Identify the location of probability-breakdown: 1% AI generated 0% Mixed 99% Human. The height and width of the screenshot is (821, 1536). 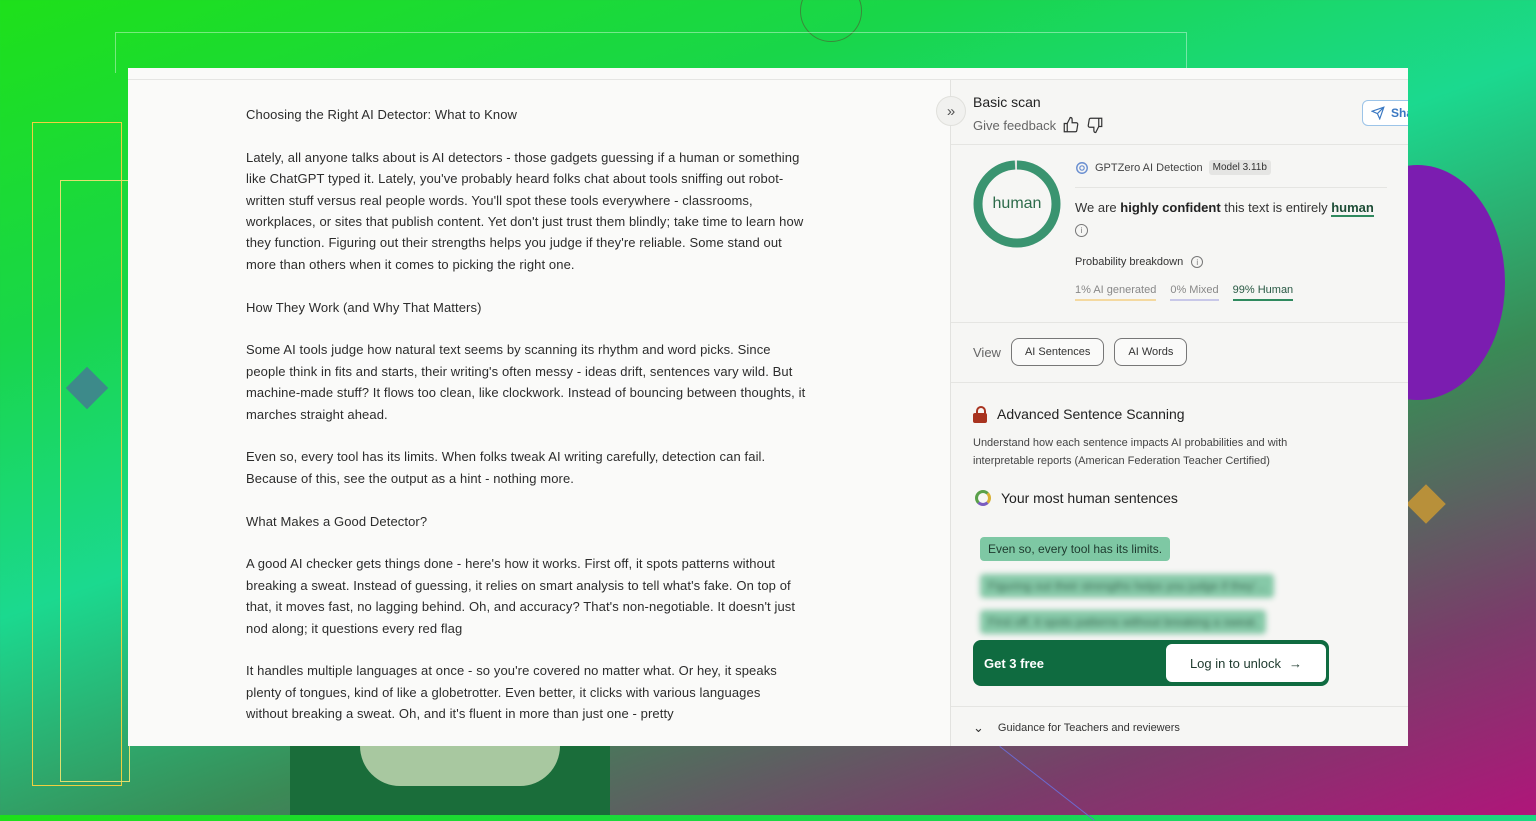
(1184, 292).